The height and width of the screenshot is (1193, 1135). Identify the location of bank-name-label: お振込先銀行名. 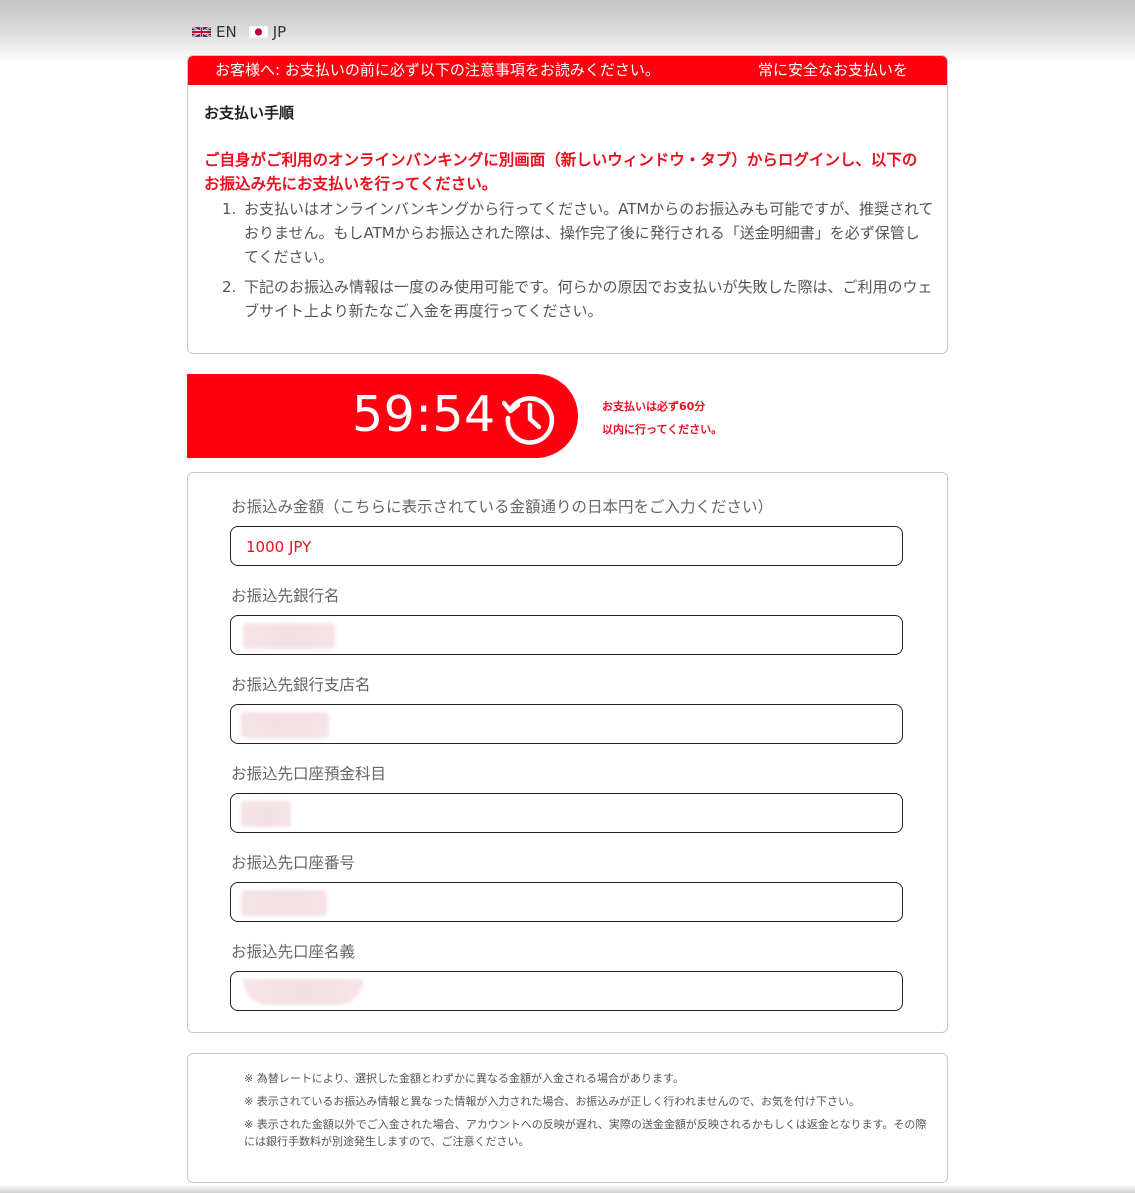
(285, 596).